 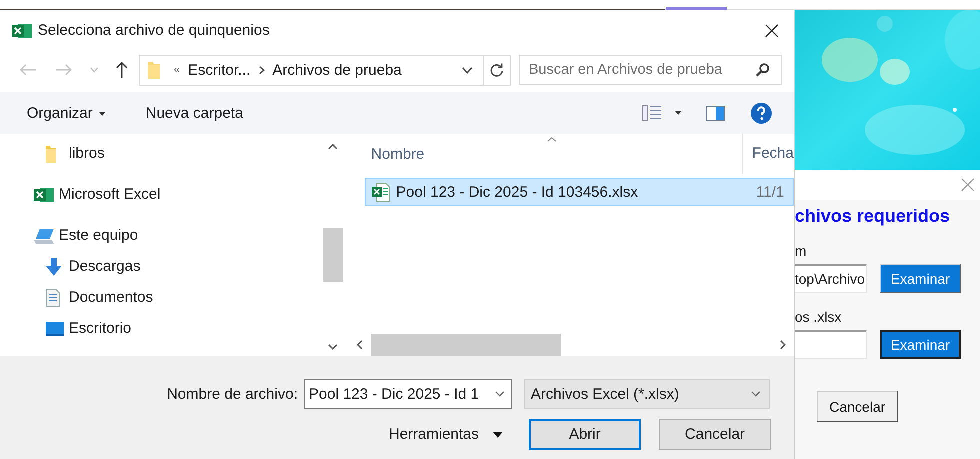 I want to click on help-icon, so click(x=761, y=113).